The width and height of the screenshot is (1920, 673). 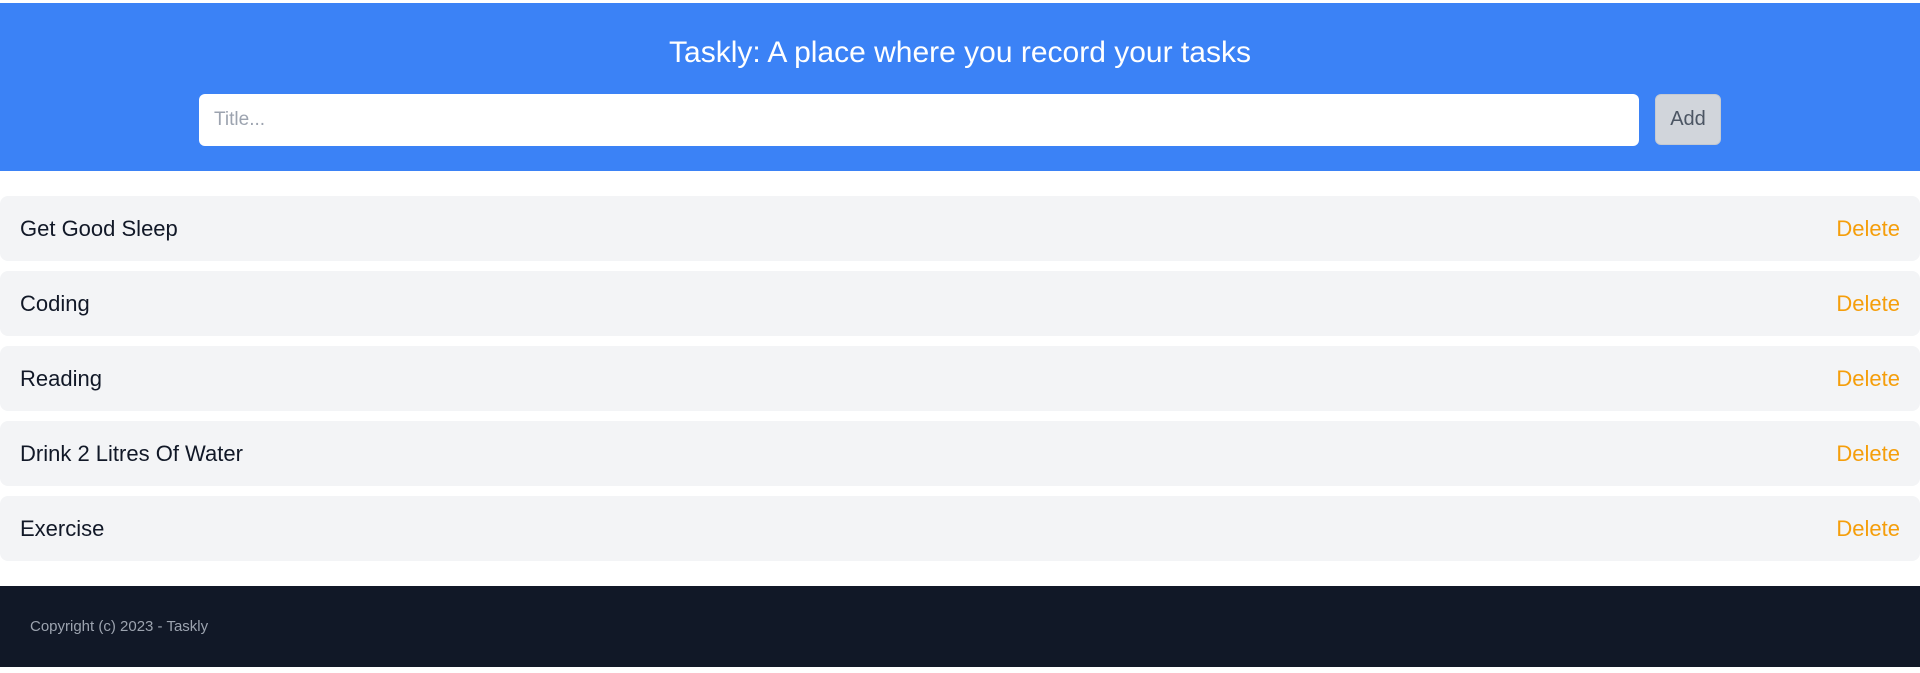 I want to click on task-item: Drink 2 Litres Of Water Delete, so click(x=960, y=453).